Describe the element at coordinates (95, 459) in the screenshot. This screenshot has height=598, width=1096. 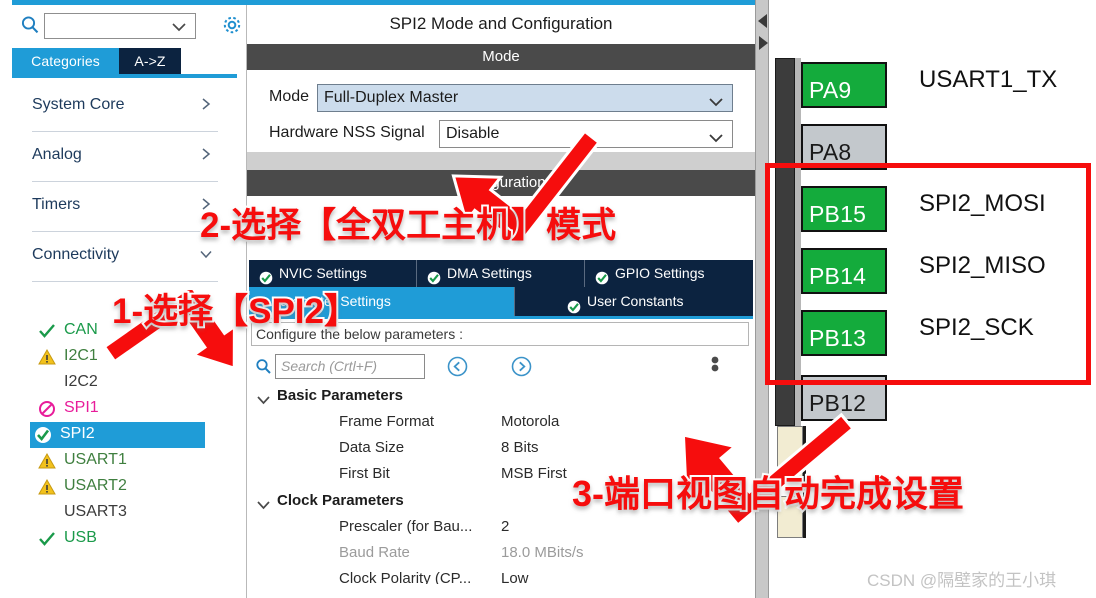
I see `peripheral-label: USART1` at that location.